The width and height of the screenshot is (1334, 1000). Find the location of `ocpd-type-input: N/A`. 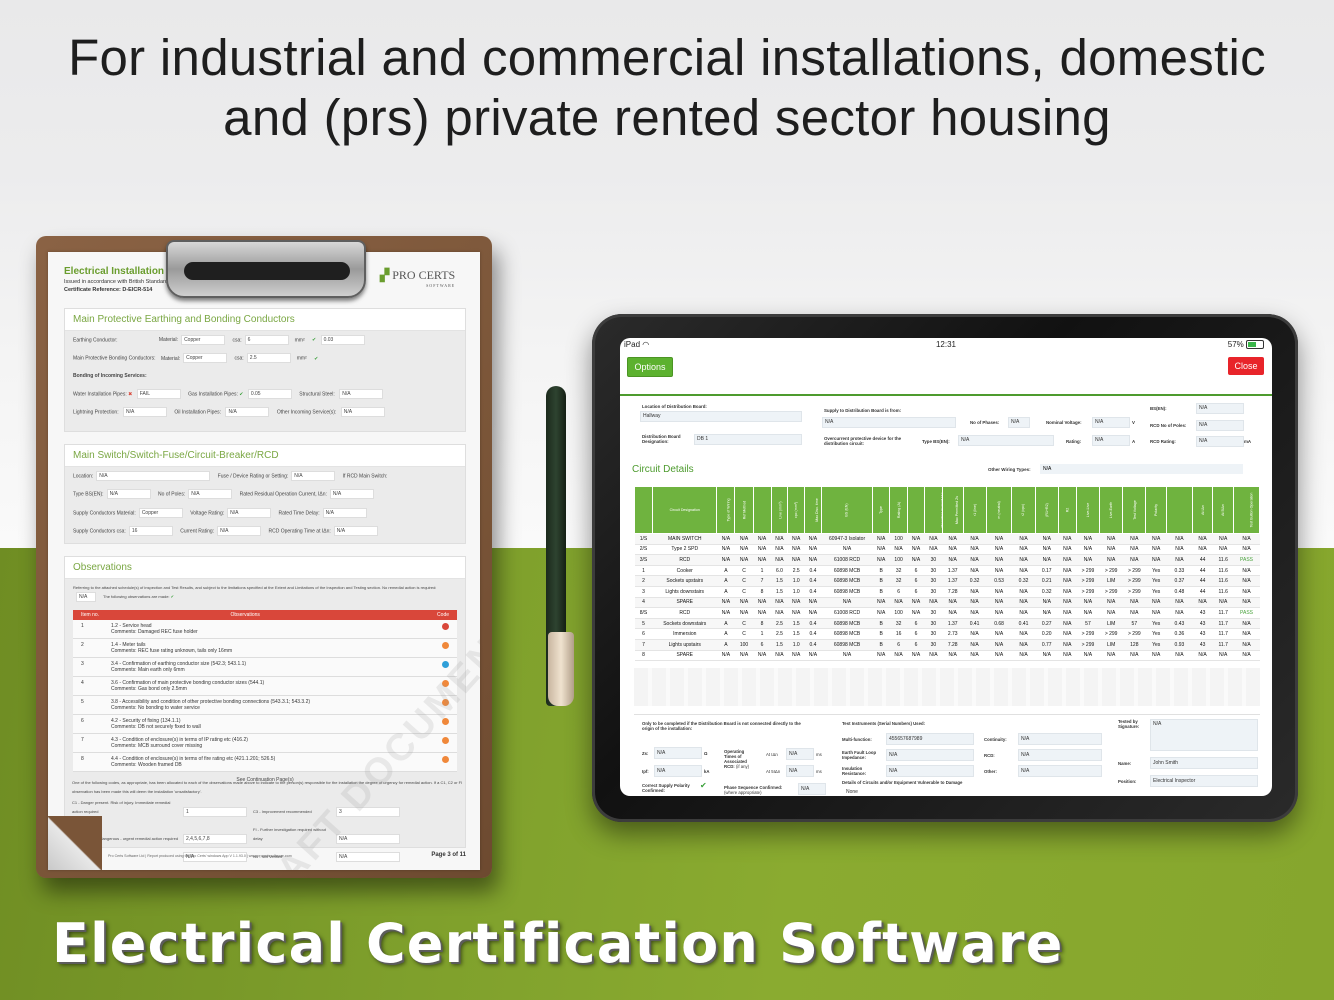

ocpd-type-input: N/A is located at coordinates (1006, 440).